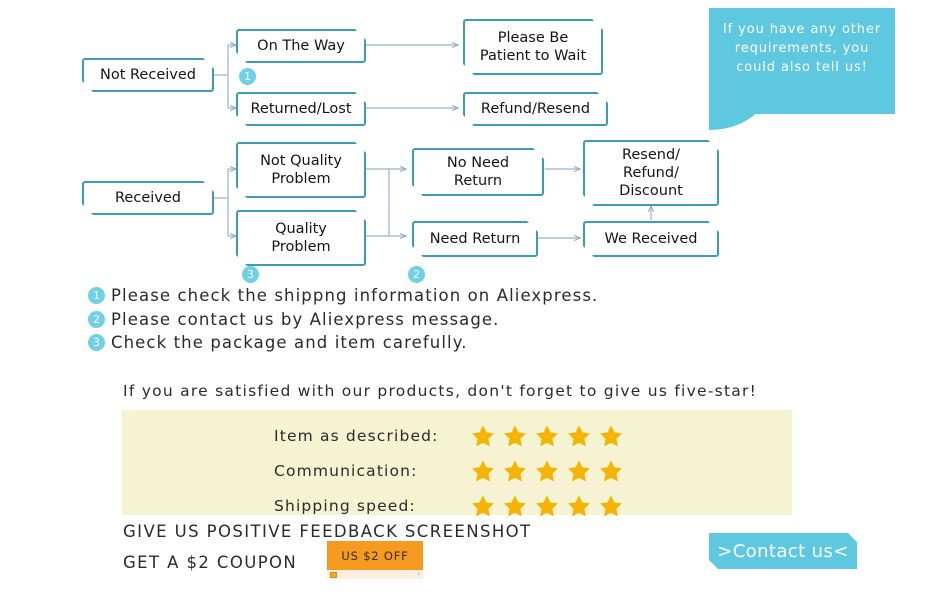 This screenshot has height=600, width=950. Describe the element at coordinates (96, 296) in the screenshot. I see `note-badge-icon: 1` at that location.